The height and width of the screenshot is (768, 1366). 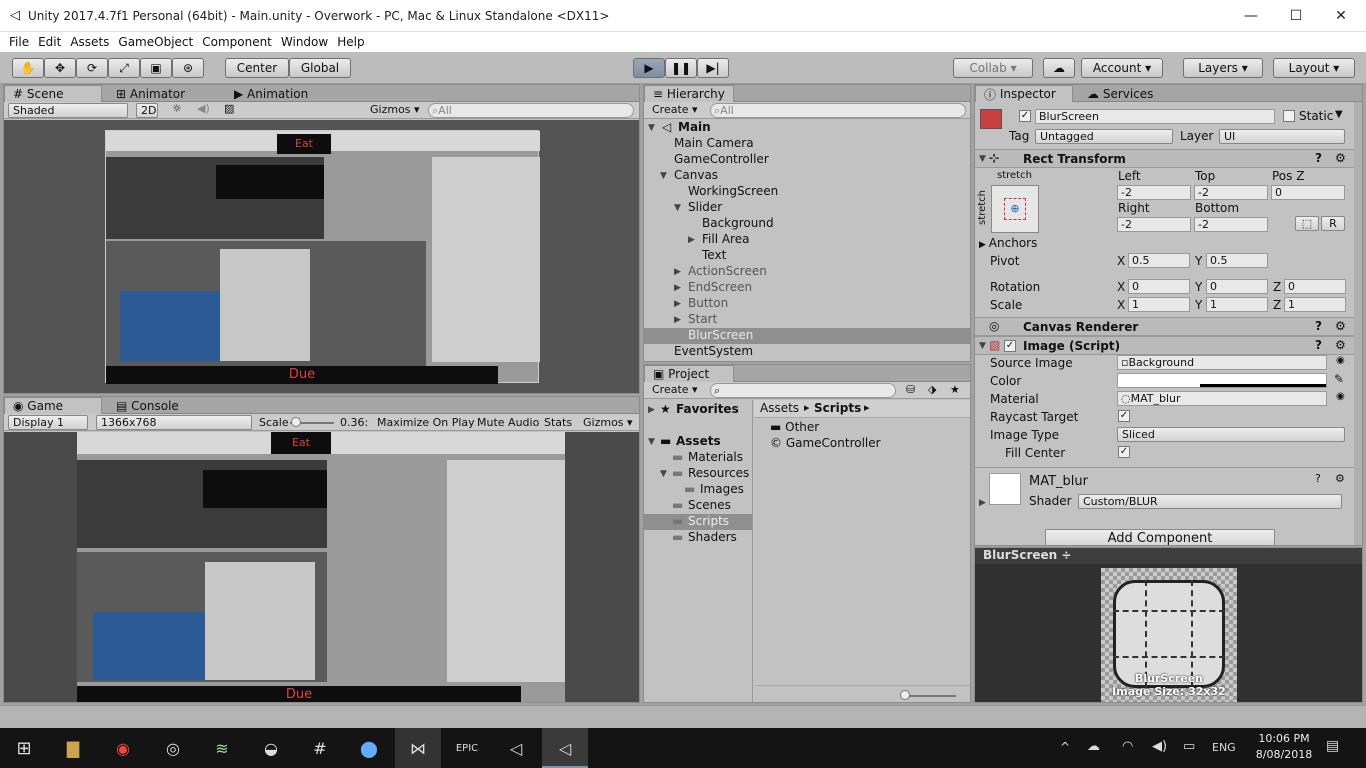 I want to click on cloud-icon: ☁, so click(x=1059, y=68).